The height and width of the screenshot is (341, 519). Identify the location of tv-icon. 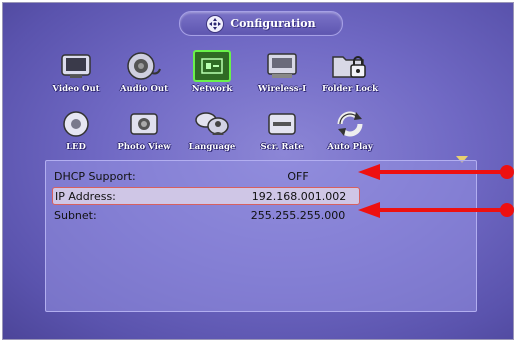
(76, 66).